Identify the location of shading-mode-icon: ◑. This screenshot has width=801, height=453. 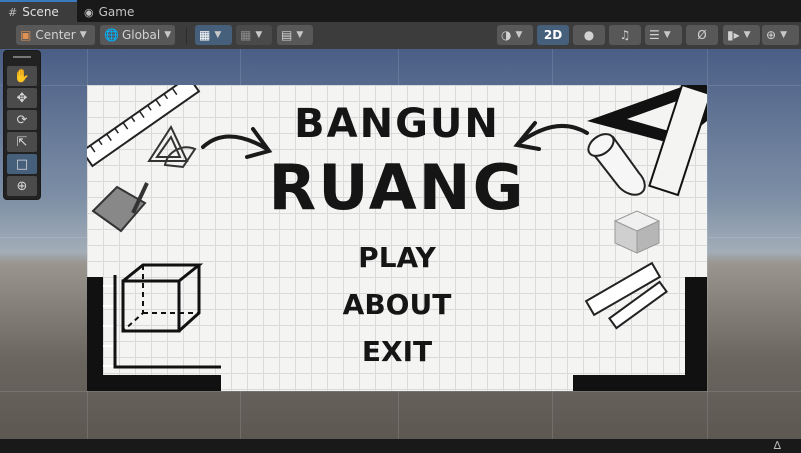
(506, 35).